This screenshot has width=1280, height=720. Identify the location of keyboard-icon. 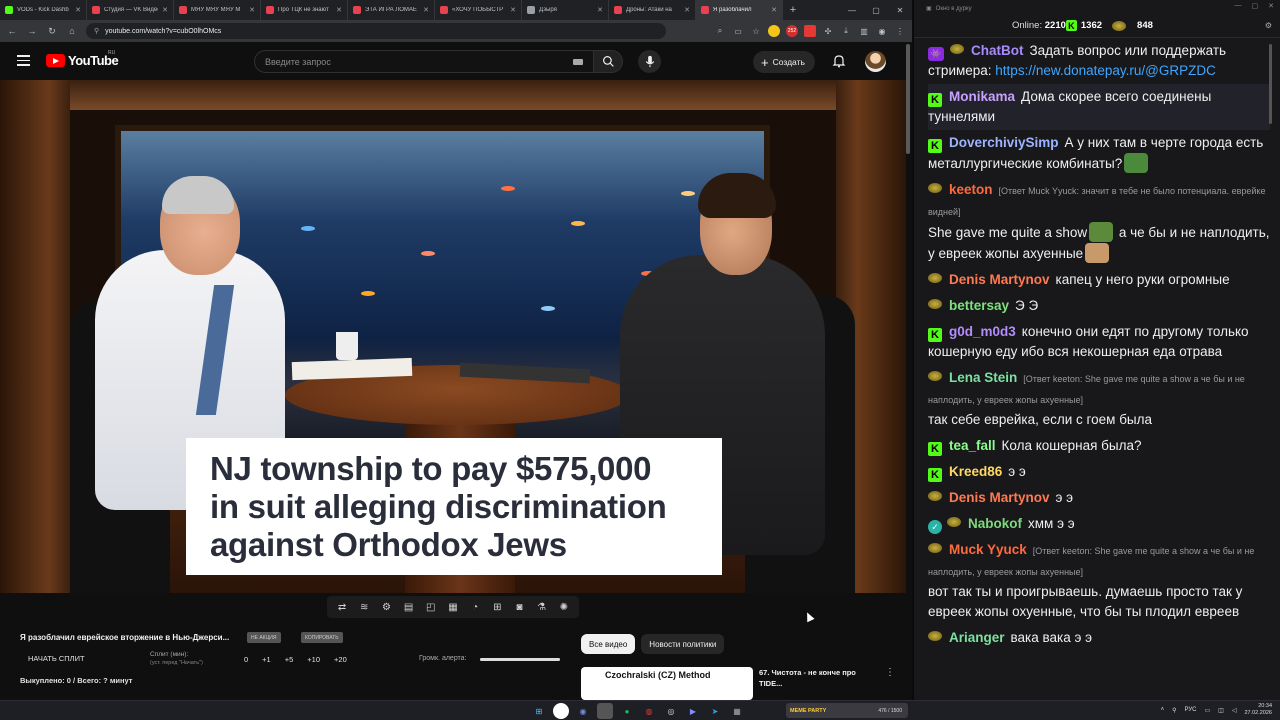
(578, 61).